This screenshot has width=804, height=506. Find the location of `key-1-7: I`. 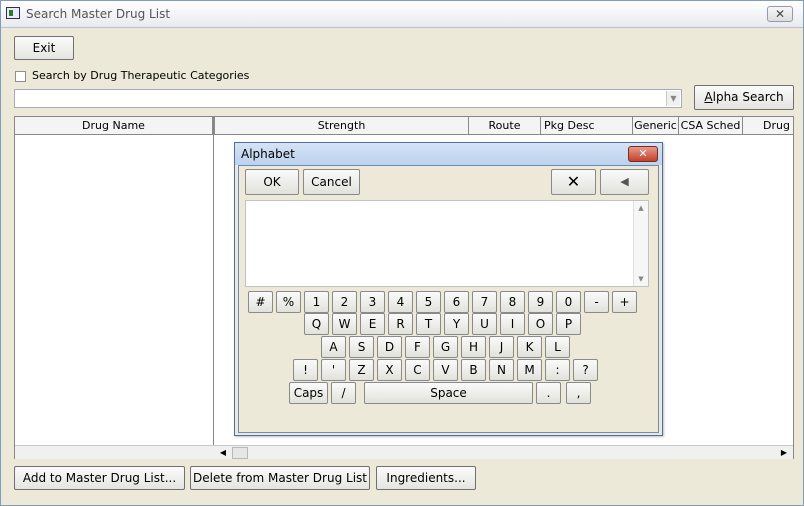

key-1-7: I is located at coordinates (512, 324).